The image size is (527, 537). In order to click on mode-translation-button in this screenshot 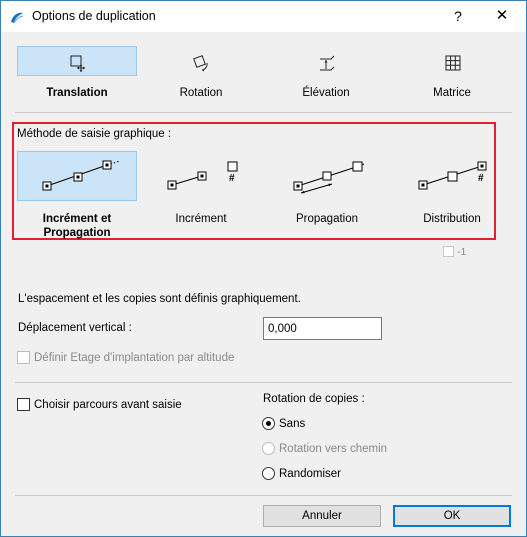, I will do `click(77, 61)`.